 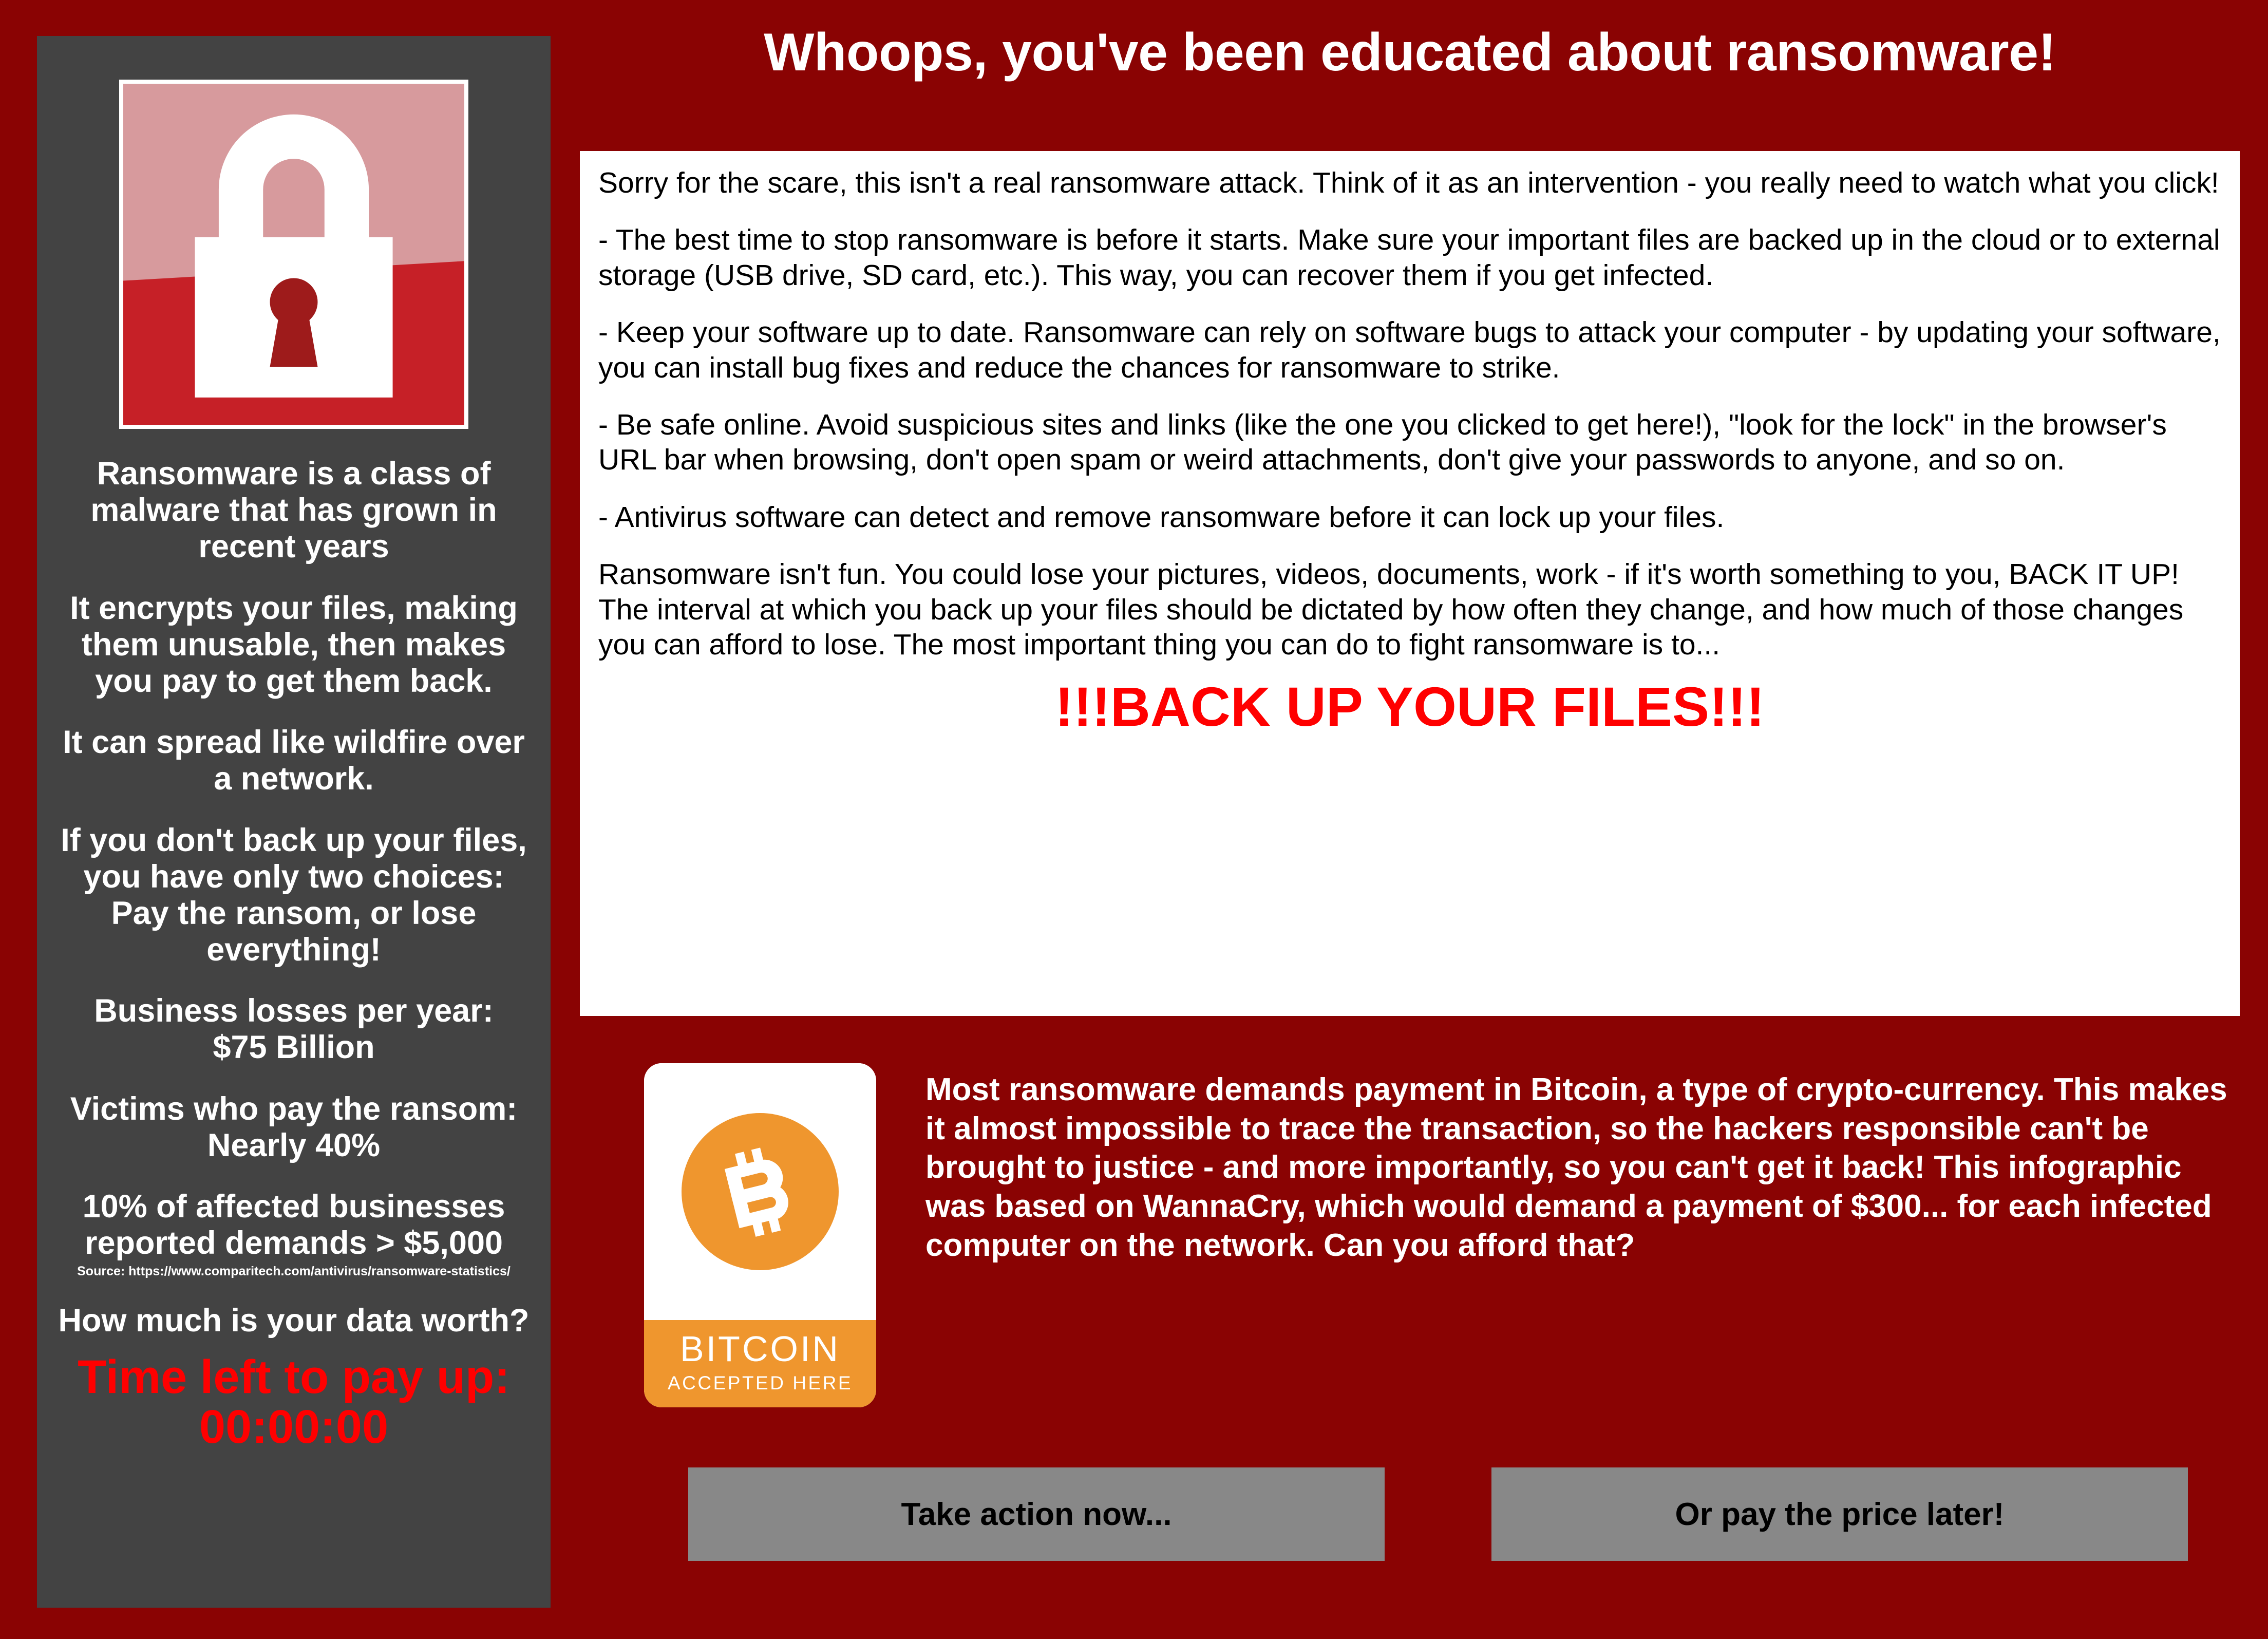 I want to click on padlock-glyph, so click(x=294, y=256).